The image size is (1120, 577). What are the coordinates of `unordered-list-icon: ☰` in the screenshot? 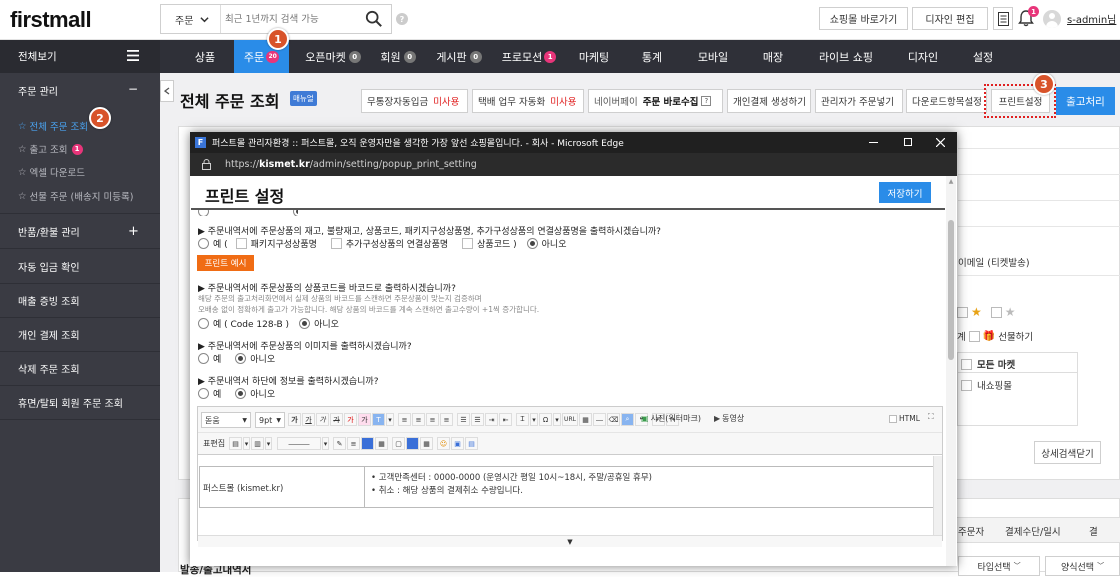 It's located at (477, 419).